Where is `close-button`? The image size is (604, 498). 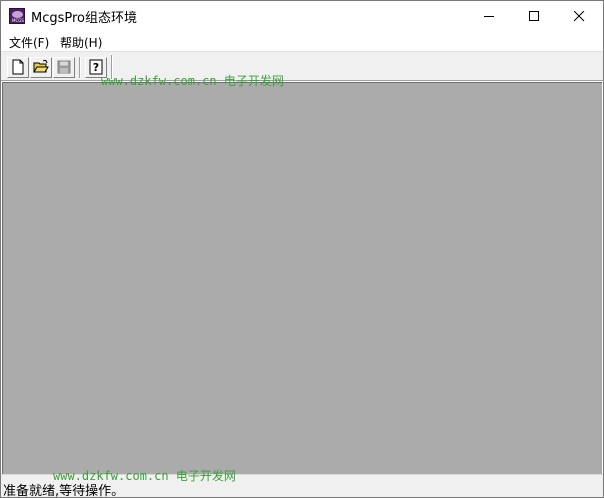 close-button is located at coordinates (579, 16).